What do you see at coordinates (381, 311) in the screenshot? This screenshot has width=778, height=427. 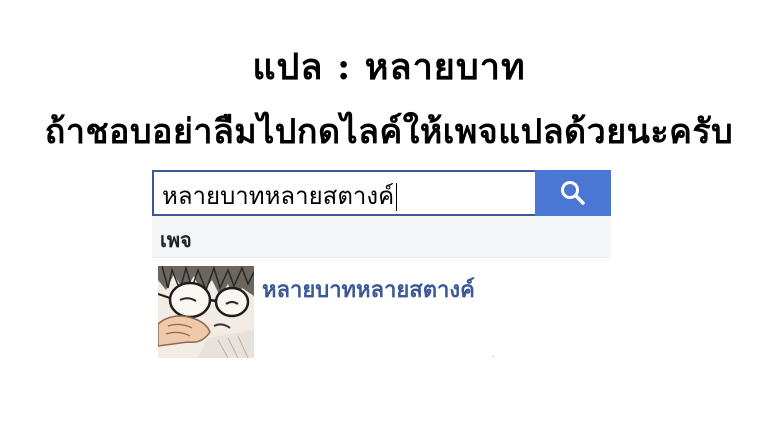 I see `suggestion-item: หลายบาทหลายสตางค์` at bounding box center [381, 311].